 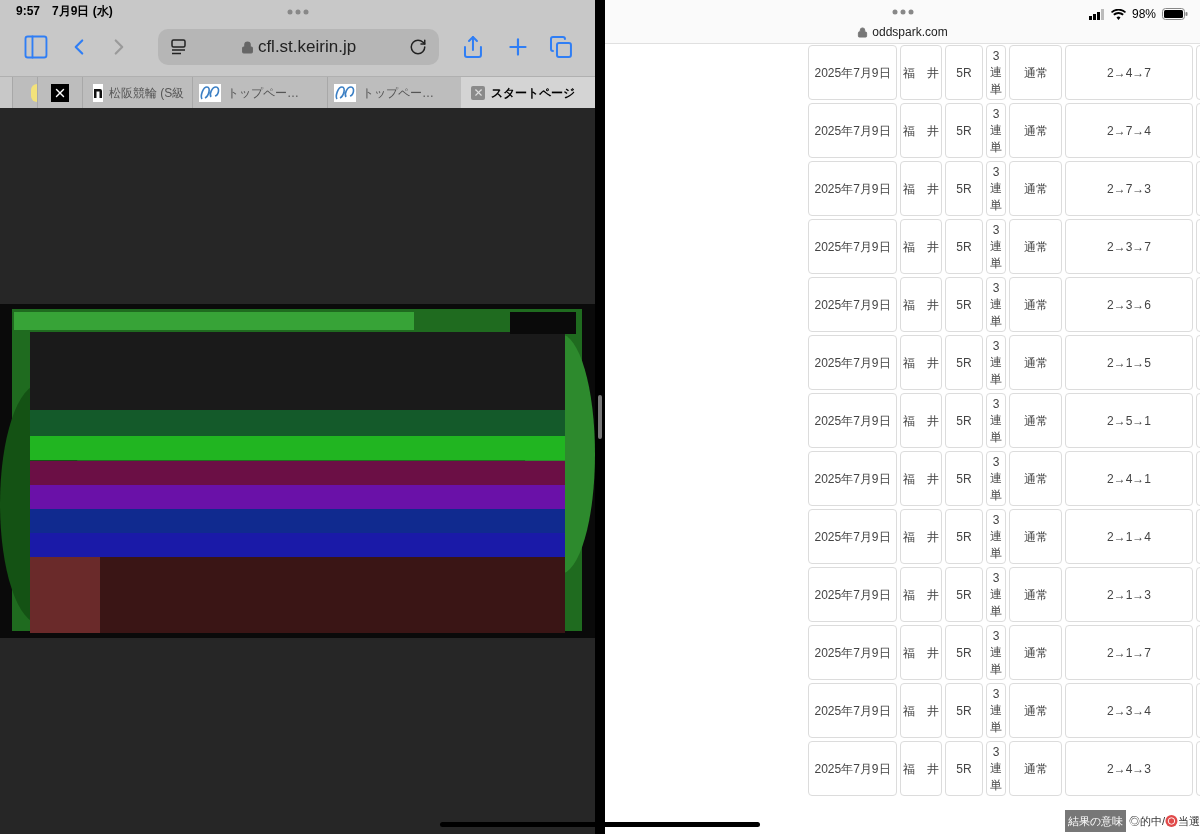 I want to click on browser-tab, so click(x=59, y=92).